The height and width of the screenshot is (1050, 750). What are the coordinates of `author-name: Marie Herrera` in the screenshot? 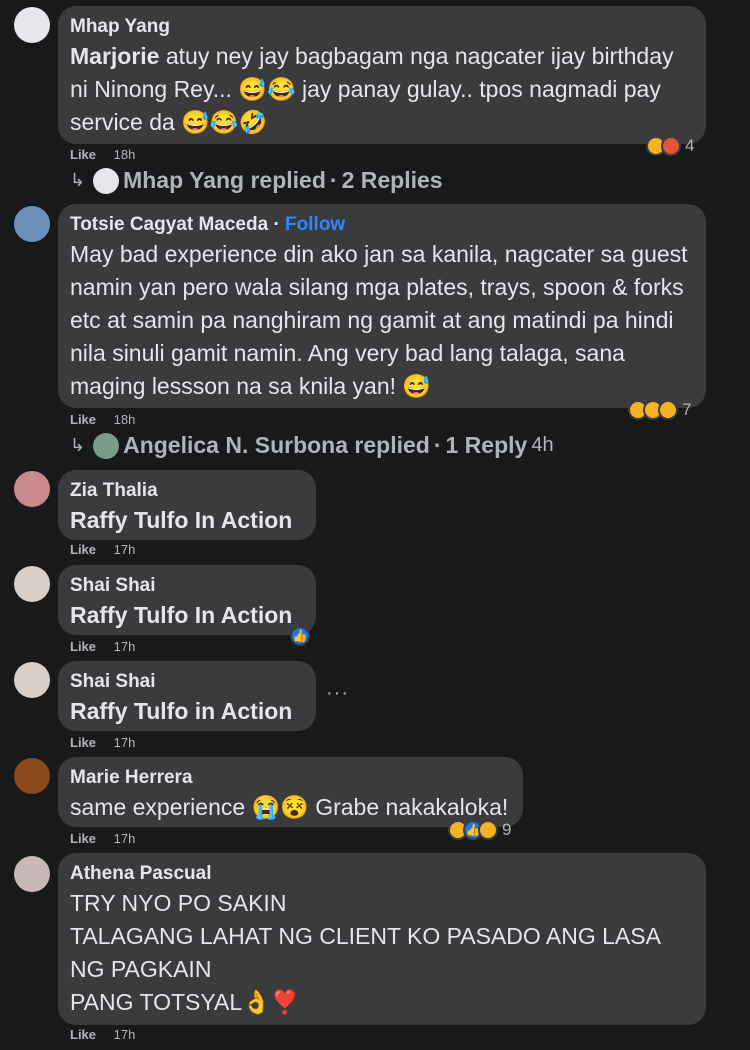 It's located at (290, 778).